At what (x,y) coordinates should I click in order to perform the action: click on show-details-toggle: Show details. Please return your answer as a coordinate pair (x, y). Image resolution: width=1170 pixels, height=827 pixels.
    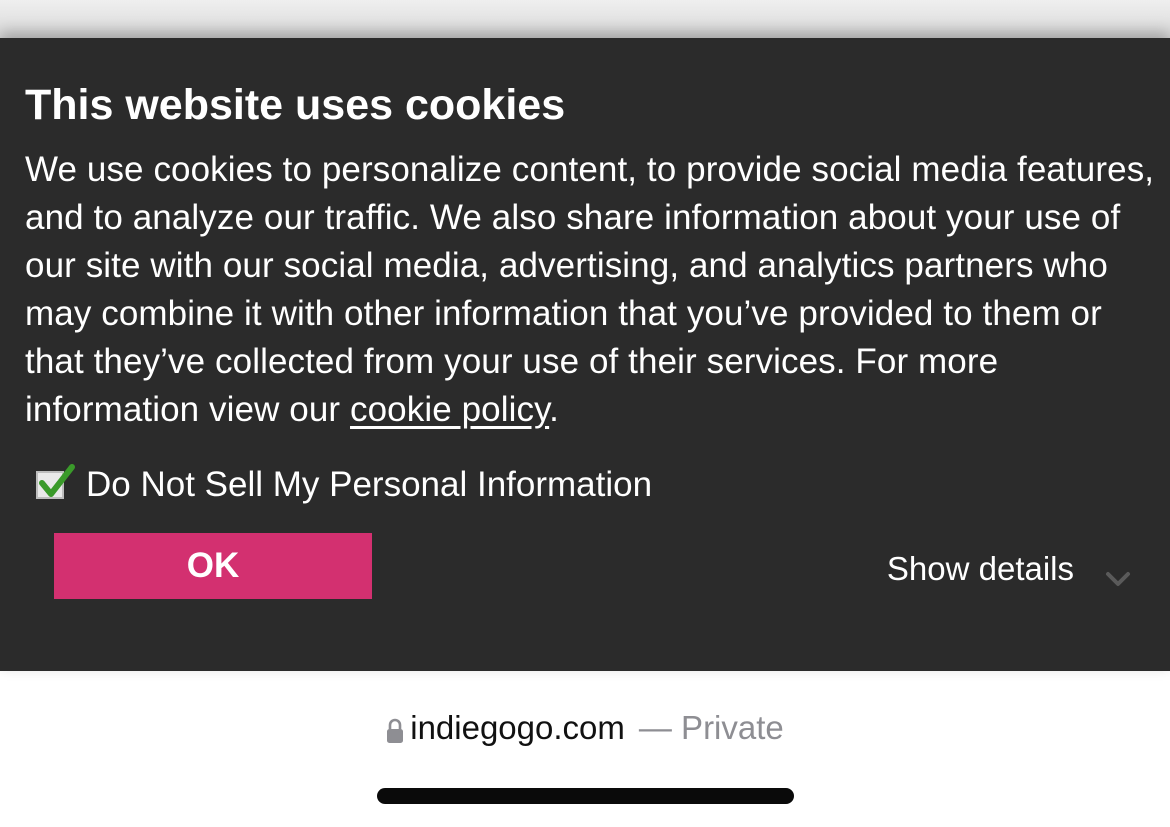
    Looking at the image, I should click on (1009, 569).